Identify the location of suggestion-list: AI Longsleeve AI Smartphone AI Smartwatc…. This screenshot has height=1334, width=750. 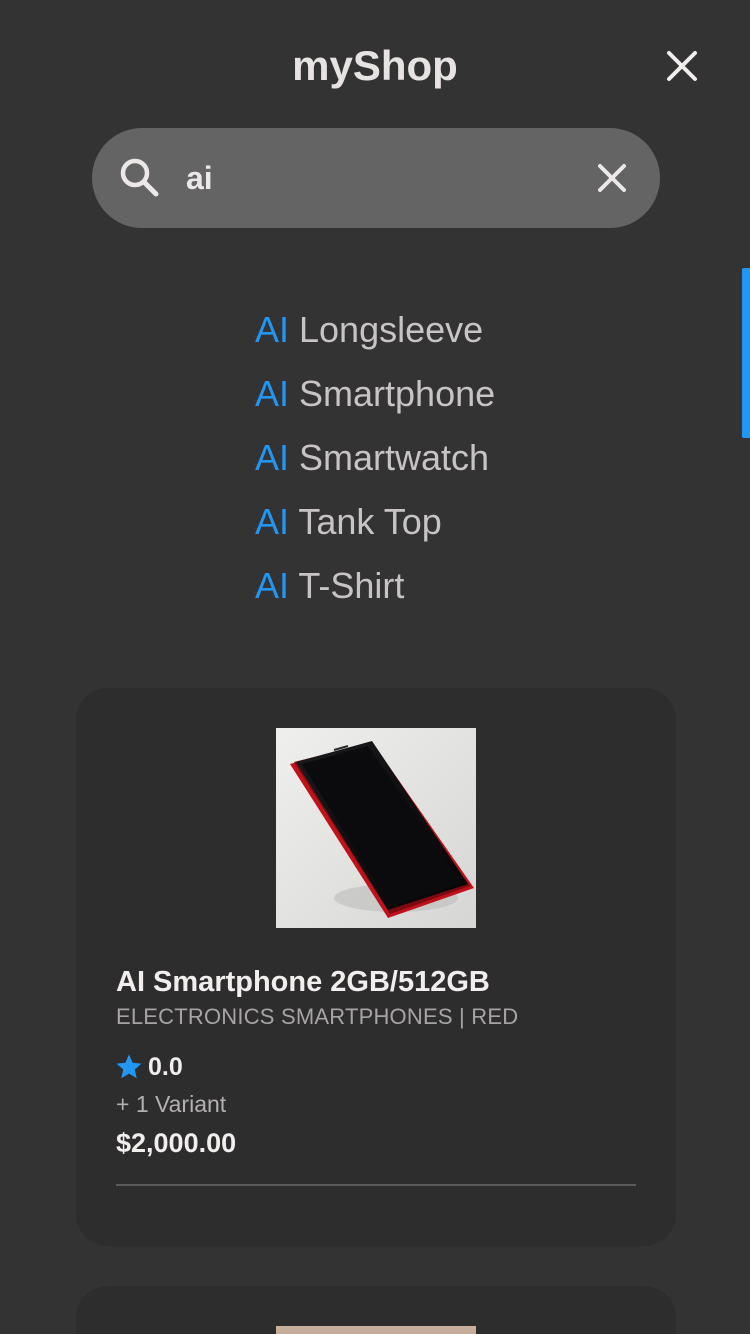
(375, 458).